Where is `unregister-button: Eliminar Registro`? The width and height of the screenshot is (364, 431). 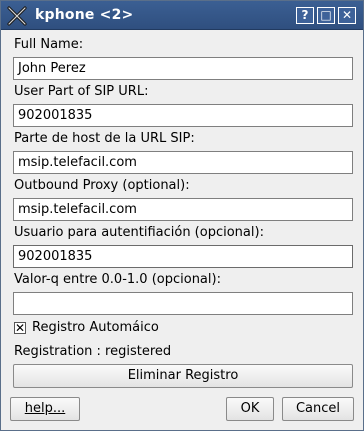 unregister-button: Eliminar Registro is located at coordinates (183, 376).